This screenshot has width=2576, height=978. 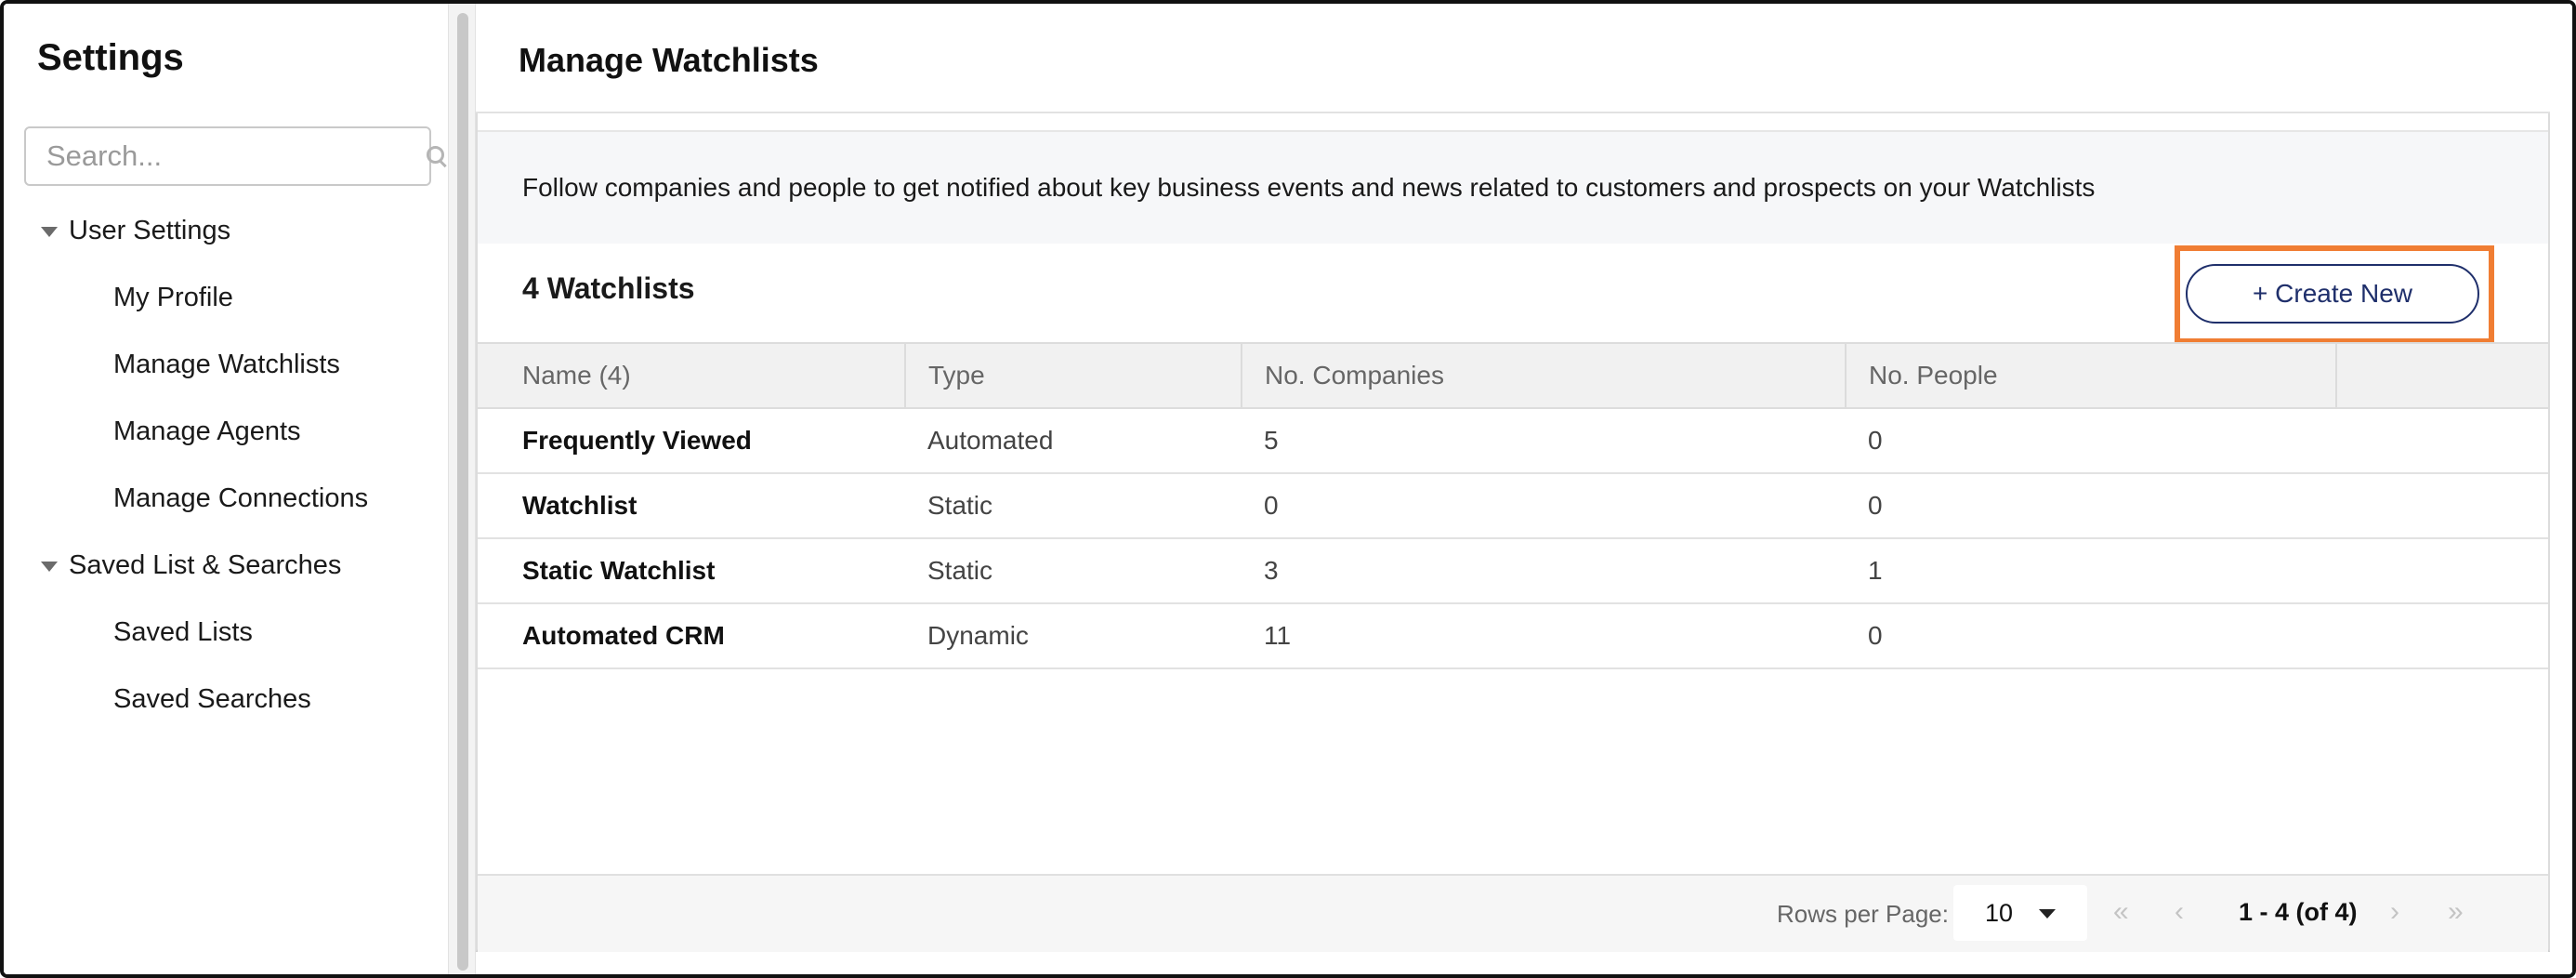 What do you see at coordinates (2179, 912) in the screenshot?
I see `prev-page-icon: ‹` at bounding box center [2179, 912].